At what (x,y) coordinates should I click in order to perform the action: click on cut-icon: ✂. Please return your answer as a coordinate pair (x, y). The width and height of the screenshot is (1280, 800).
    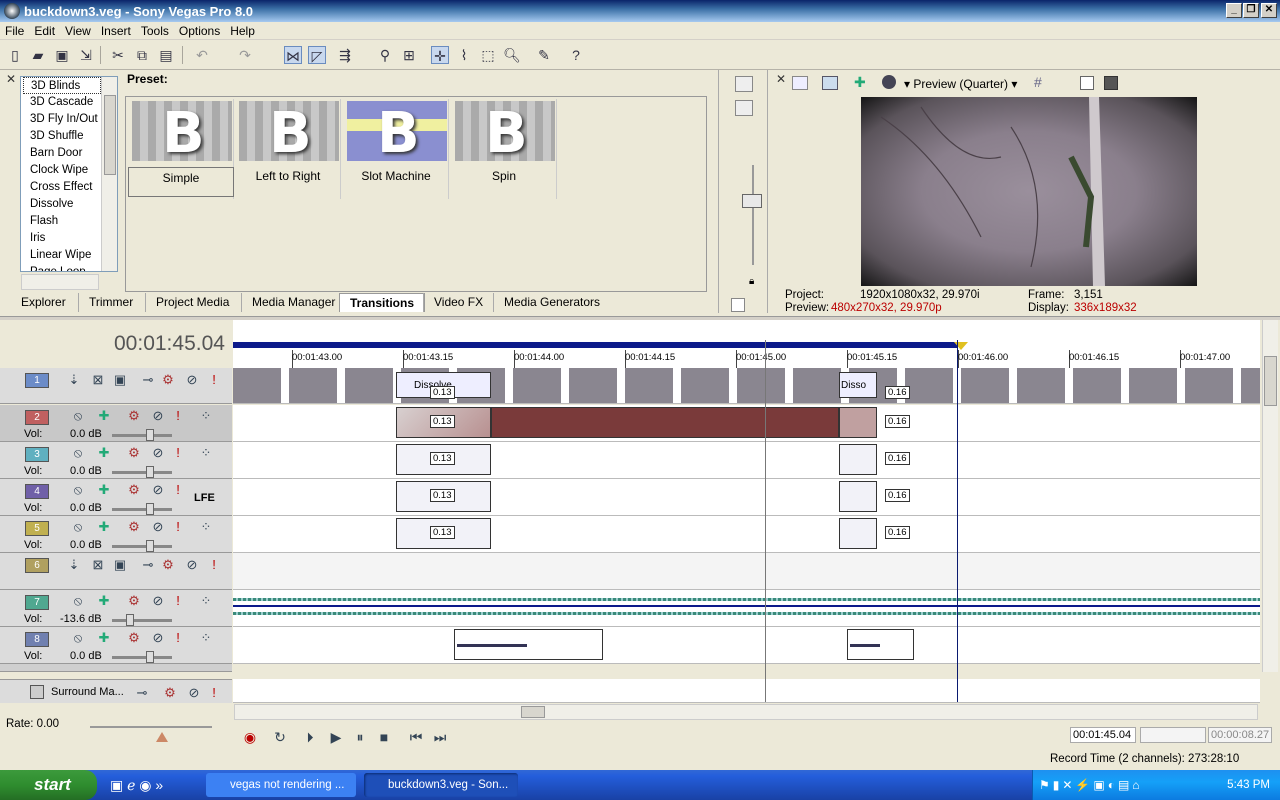
    Looking at the image, I should click on (118, 55).